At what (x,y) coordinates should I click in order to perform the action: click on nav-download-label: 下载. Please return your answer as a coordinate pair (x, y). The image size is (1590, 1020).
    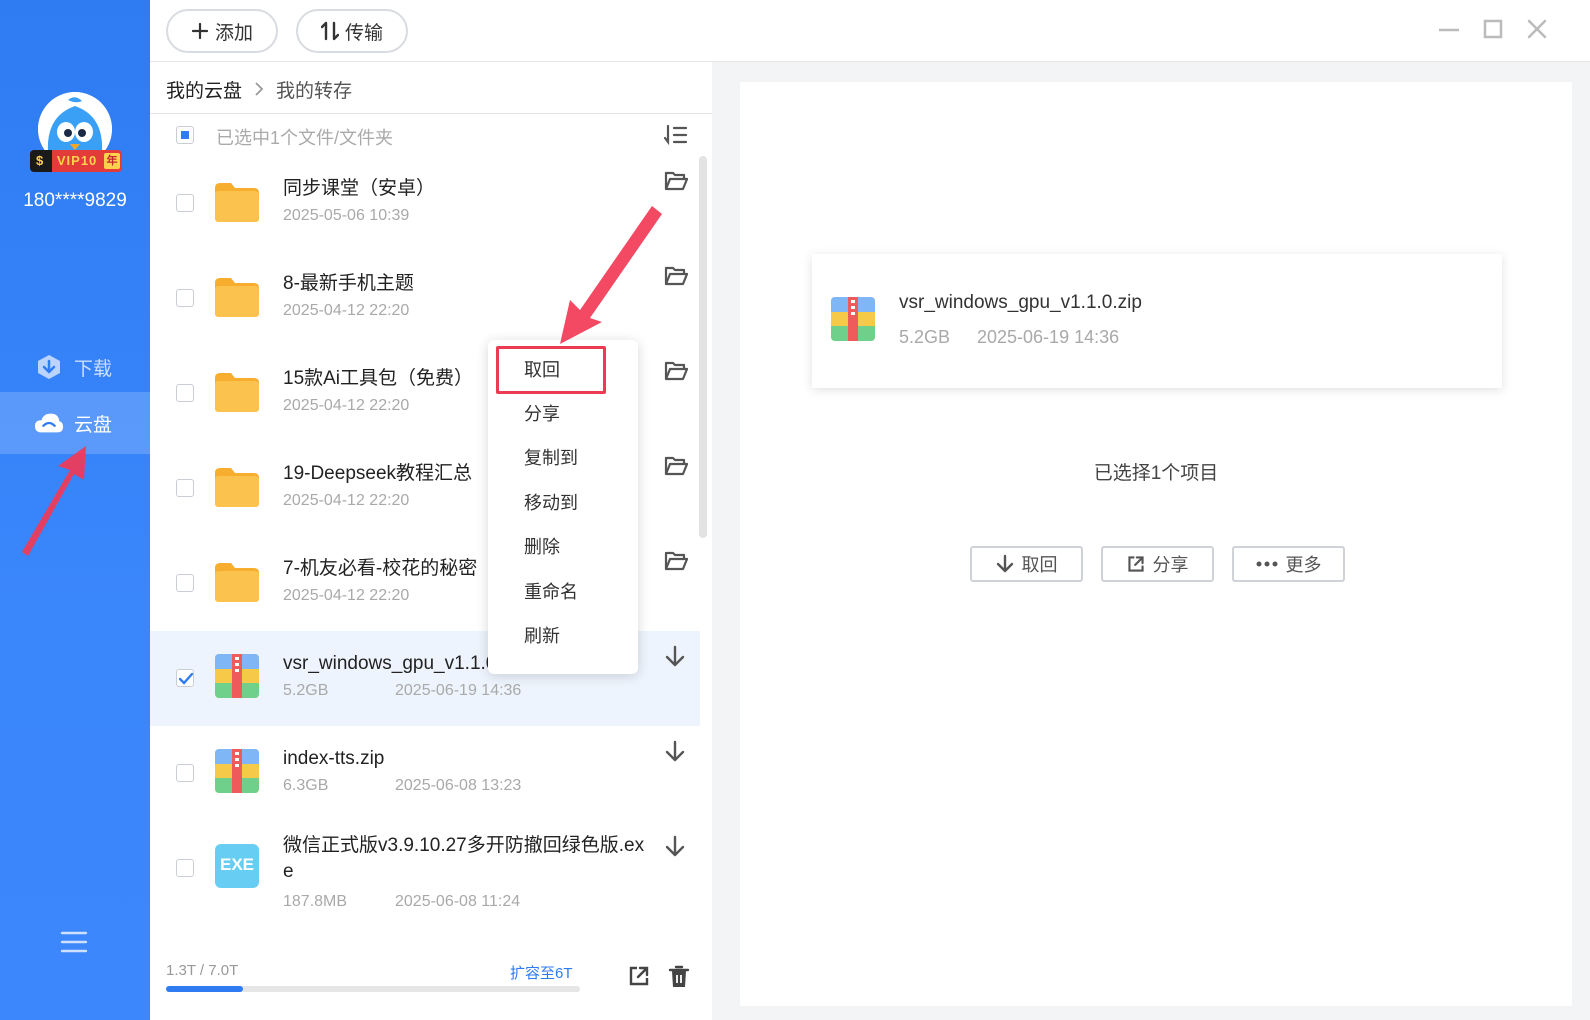
    Looking at the image, I should click on (93, 369).